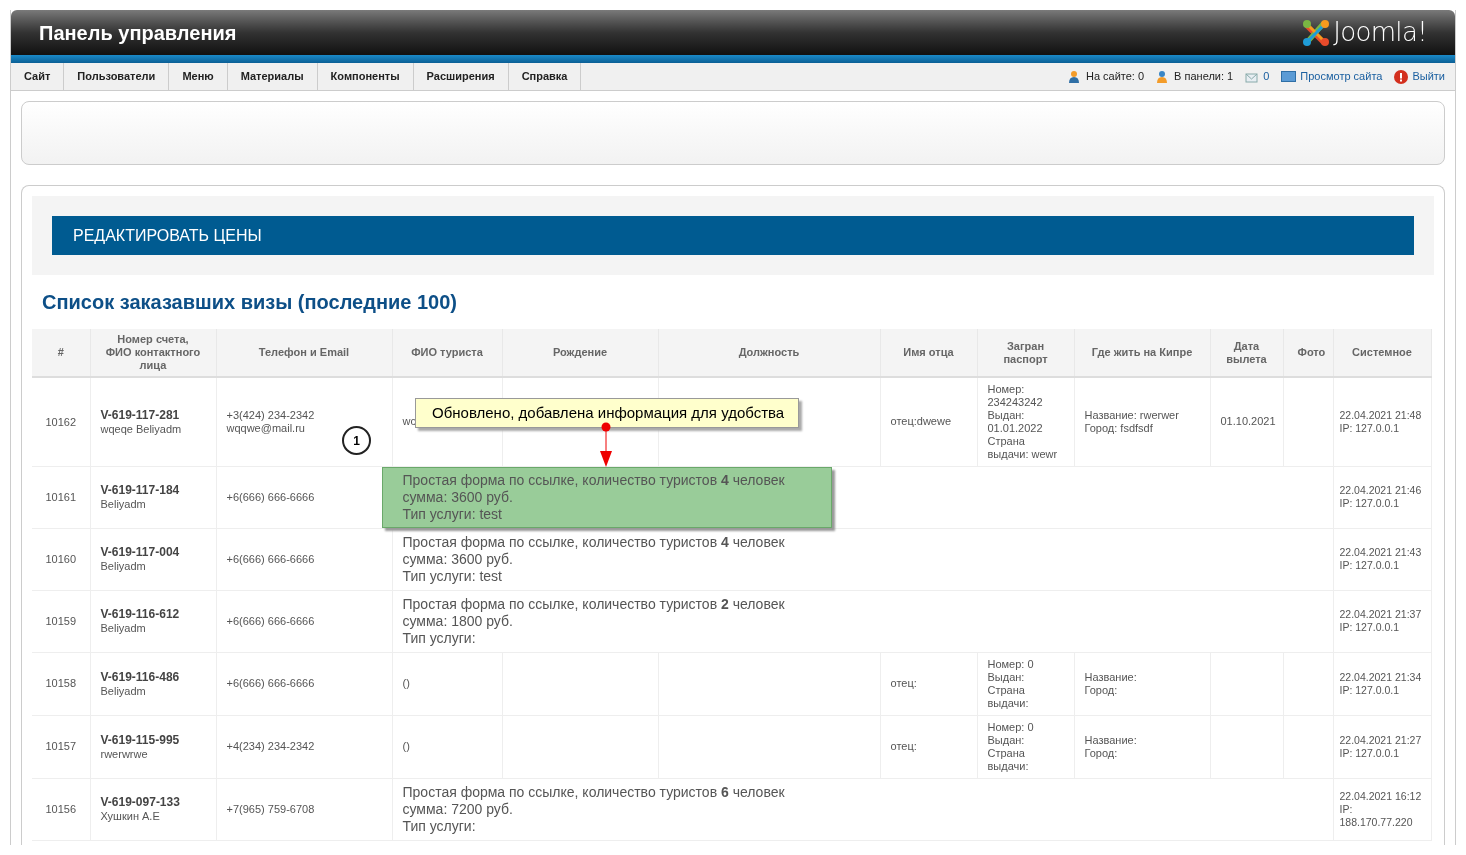 The image size is (1466, 855). What do you see at coordinates (928, 353) in the screenshot?
I see `column-header: Имя отца` at bounding box center [928, 353].